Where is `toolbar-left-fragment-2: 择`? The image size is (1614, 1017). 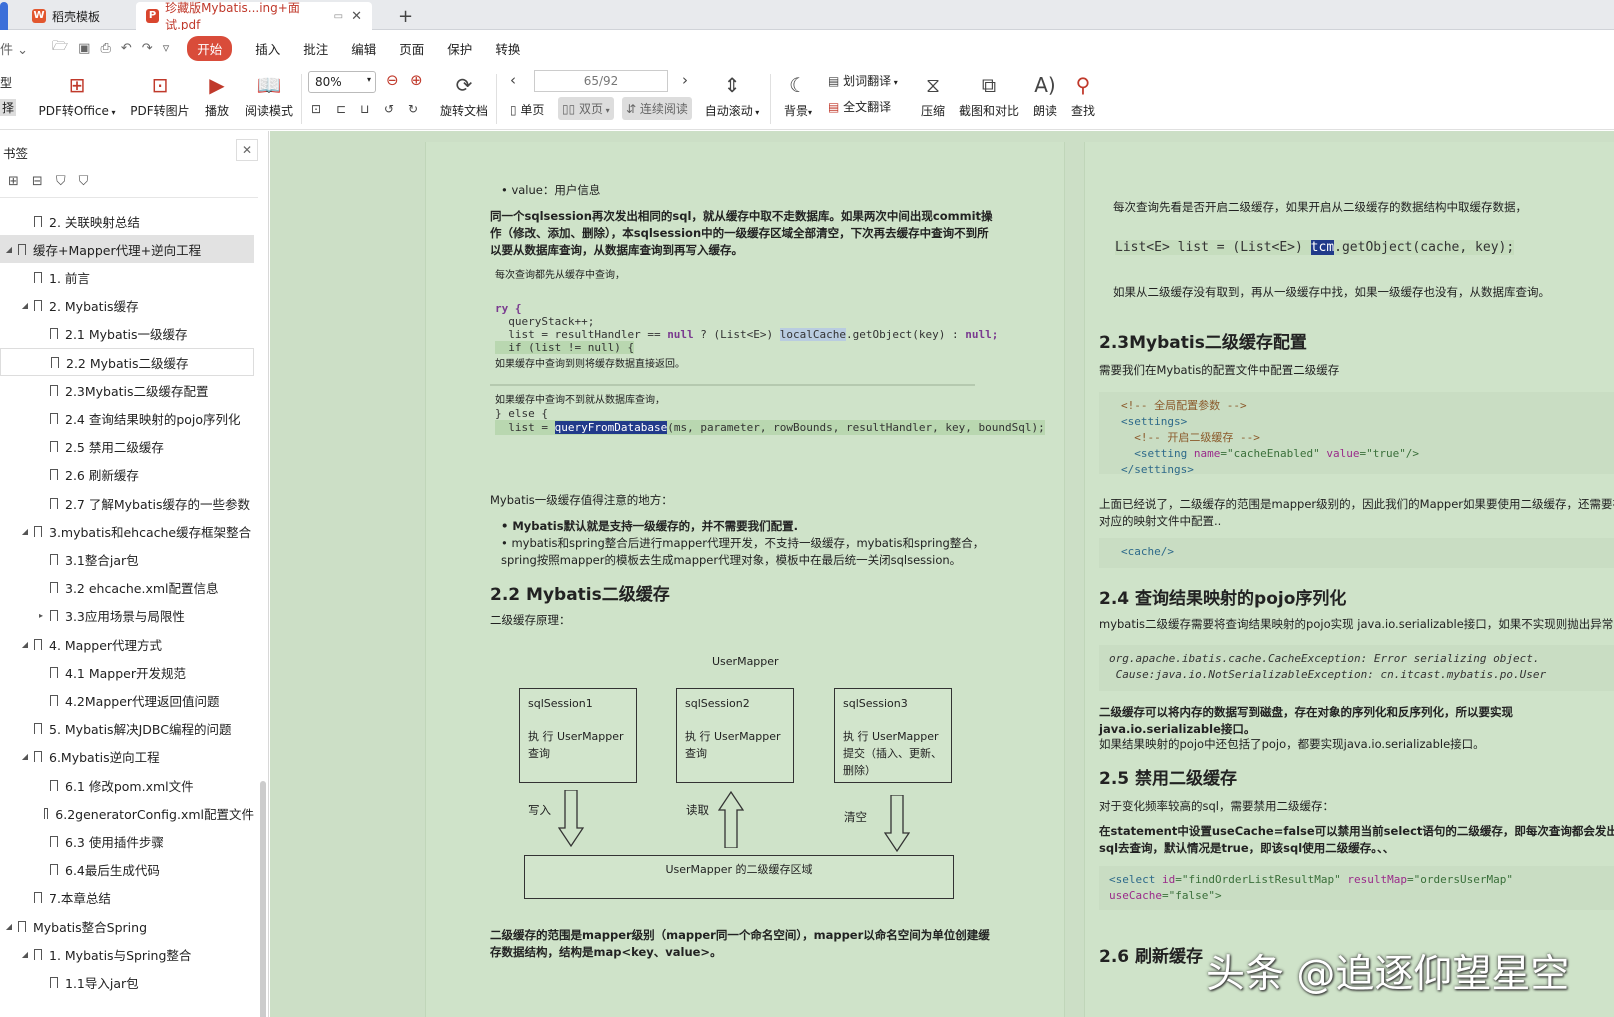
toolbar-left-fragment-2: 择 is located at coordinates (8, 107).